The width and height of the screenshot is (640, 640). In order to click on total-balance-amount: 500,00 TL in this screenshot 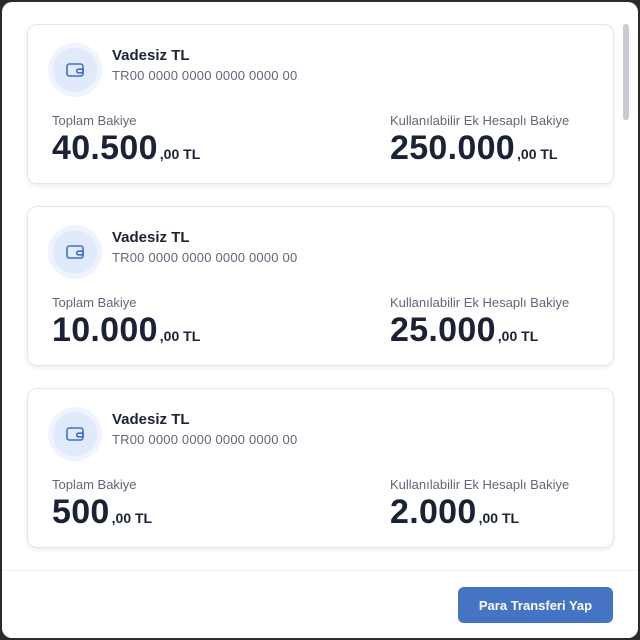, I will do `click(102, 512)`.